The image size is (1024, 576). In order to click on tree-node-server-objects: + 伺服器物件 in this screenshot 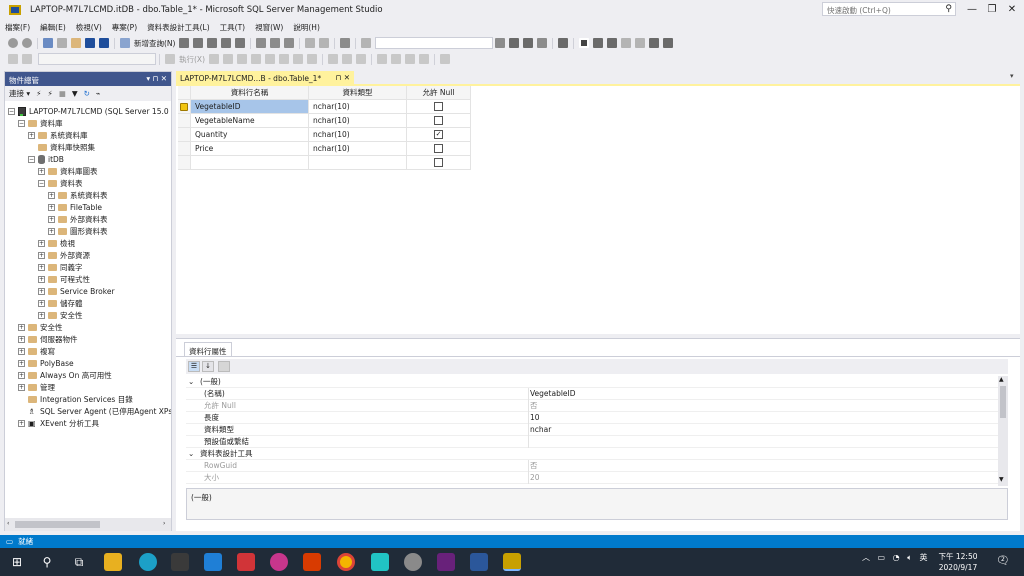, I will do `click(48, 339)`.